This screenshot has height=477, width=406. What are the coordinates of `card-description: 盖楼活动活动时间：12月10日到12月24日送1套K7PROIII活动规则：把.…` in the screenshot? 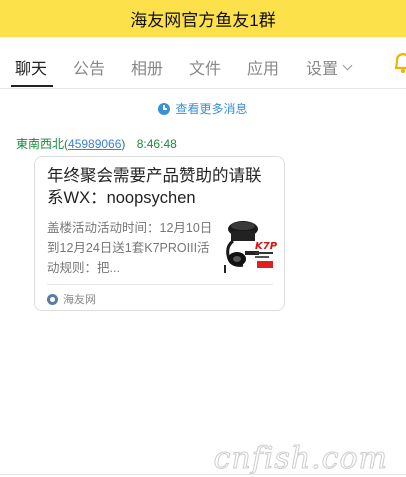 It's located at (130, 248).